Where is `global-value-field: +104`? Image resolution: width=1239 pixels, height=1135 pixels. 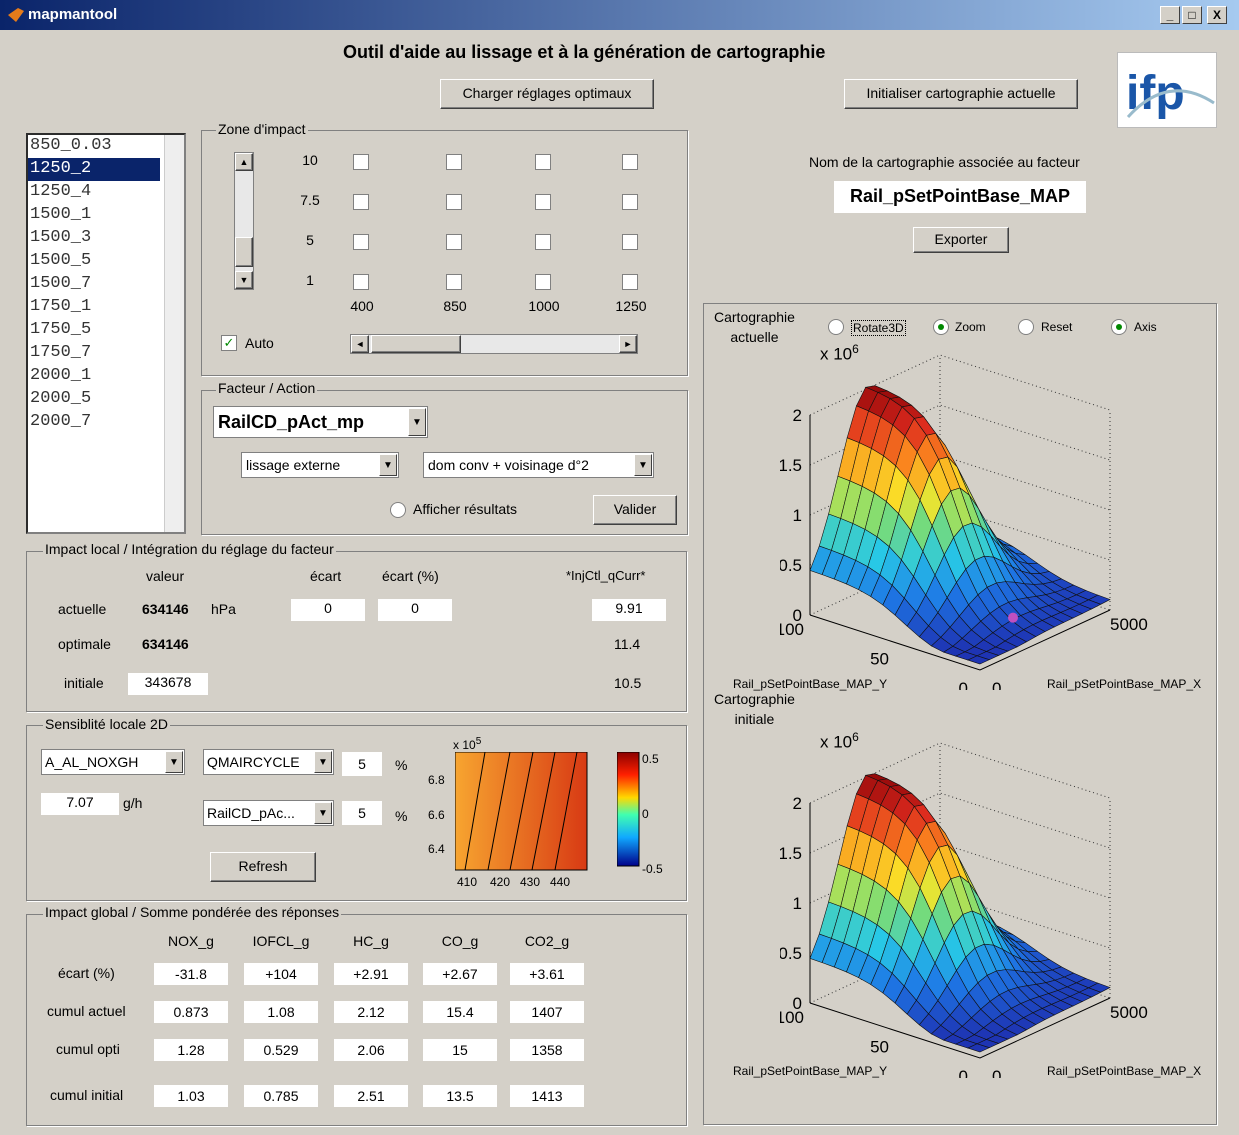
global-value-field: +104 is located at coordinates (281, 974).